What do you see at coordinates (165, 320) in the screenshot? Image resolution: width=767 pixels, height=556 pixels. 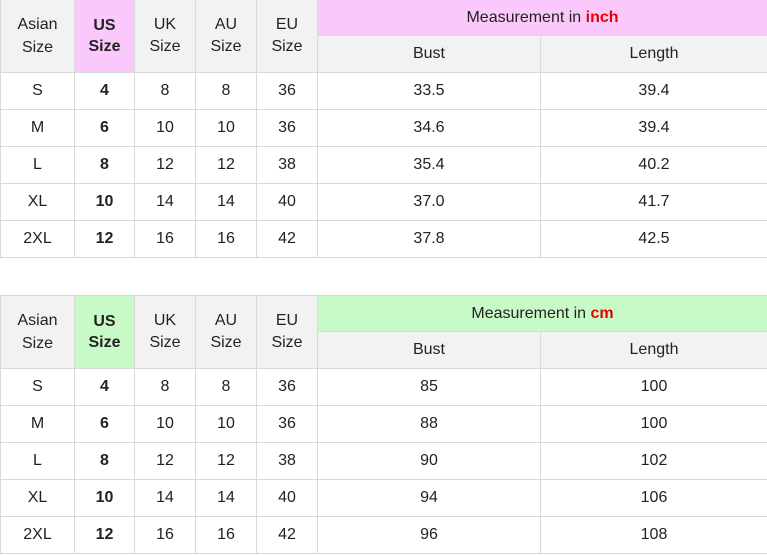 I see `header-uk-line1: UK` at bounding box center [165, 320].